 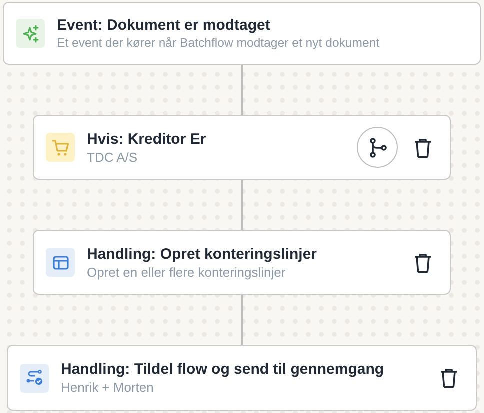 I want to click on node-description: Et event der kører når Batchflow modtager et nyt dokument, so click(x=219, y=43).